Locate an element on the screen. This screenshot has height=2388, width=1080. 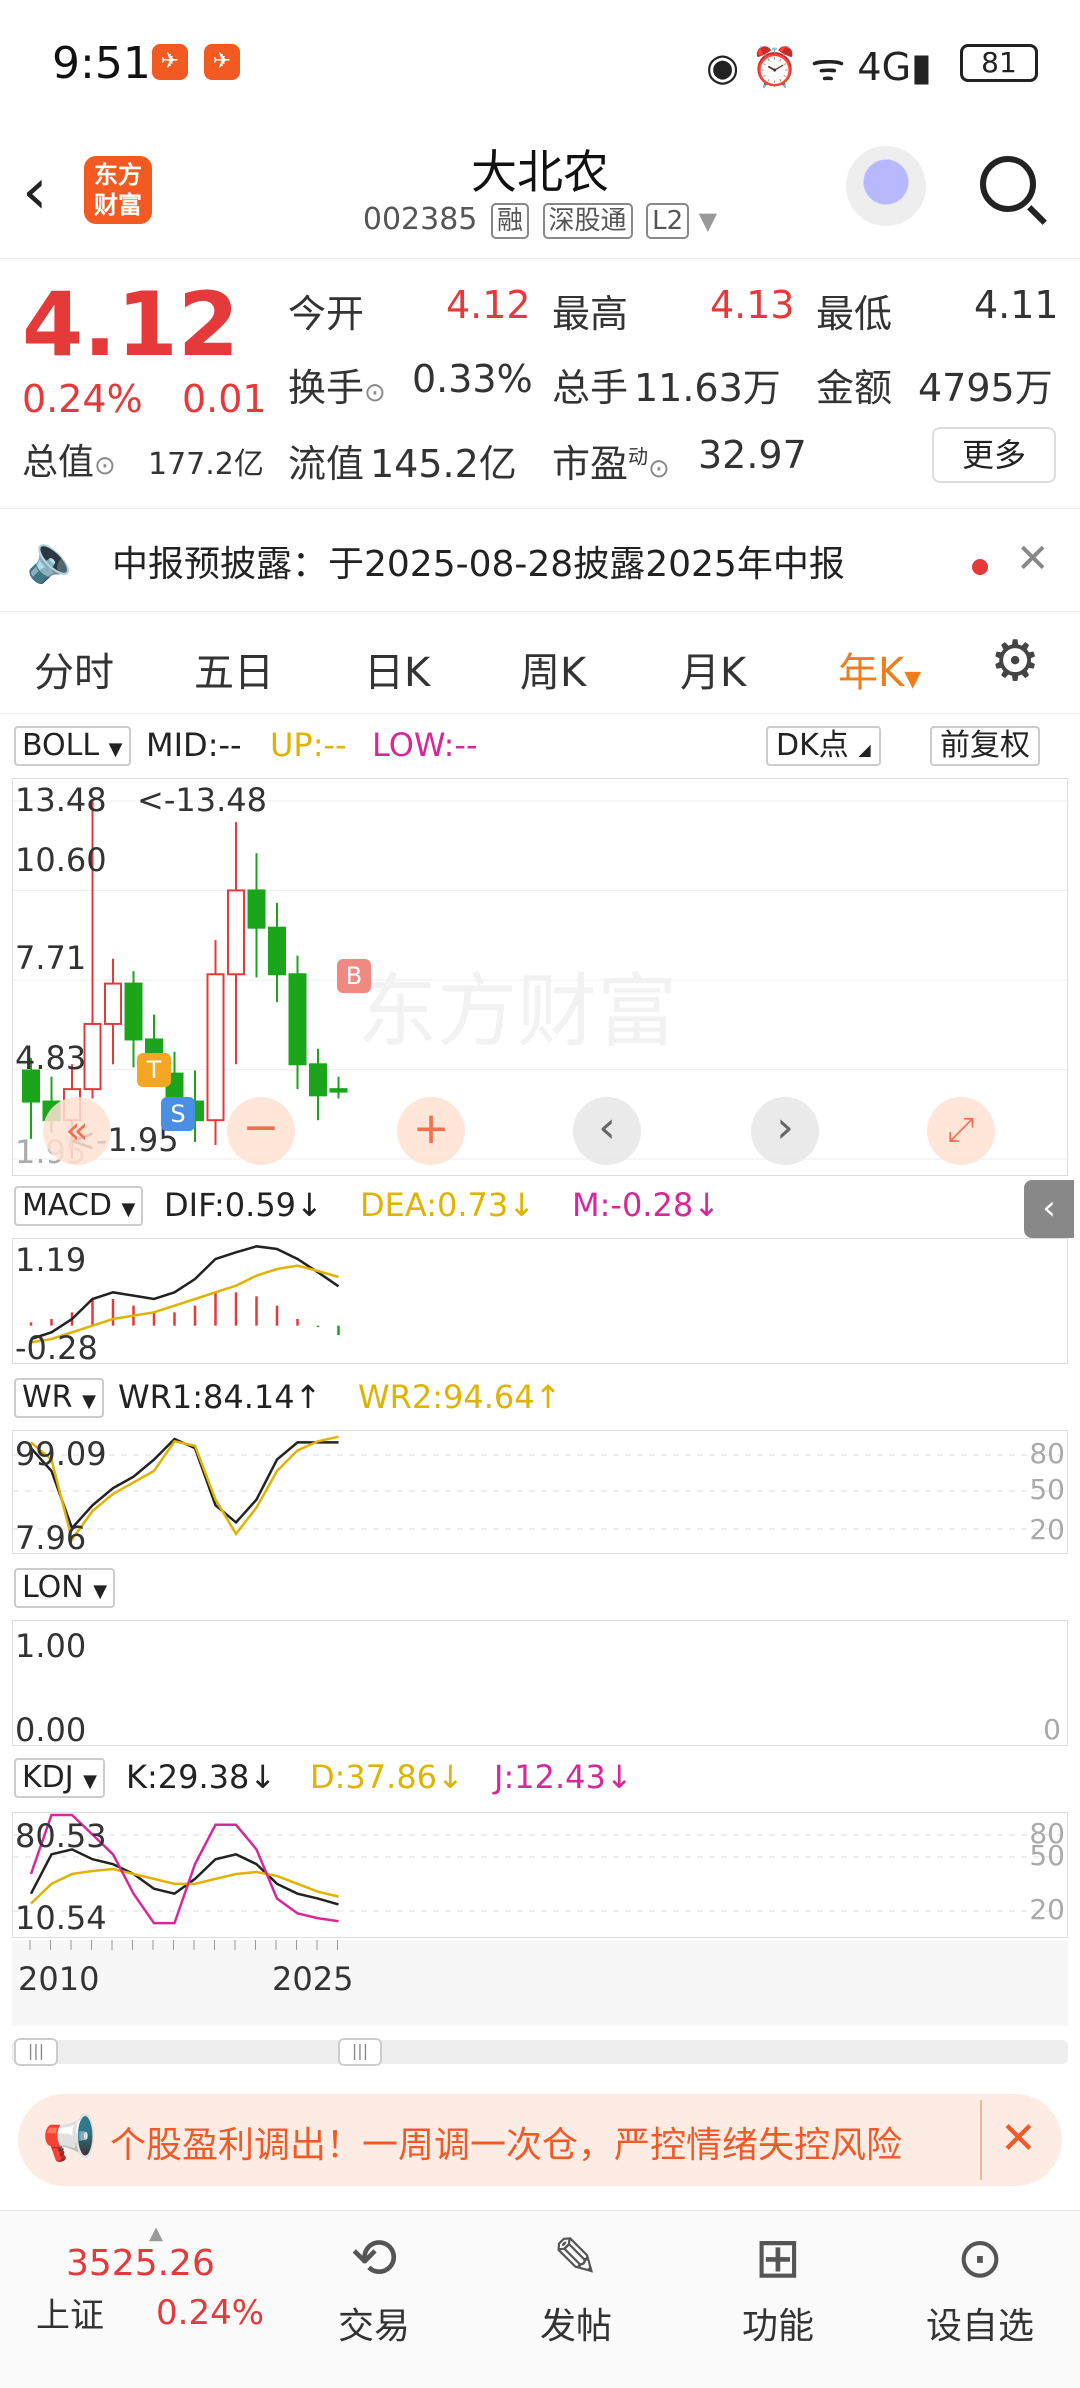
boll-mid: MID:-- is located at coordinates (194, 745).